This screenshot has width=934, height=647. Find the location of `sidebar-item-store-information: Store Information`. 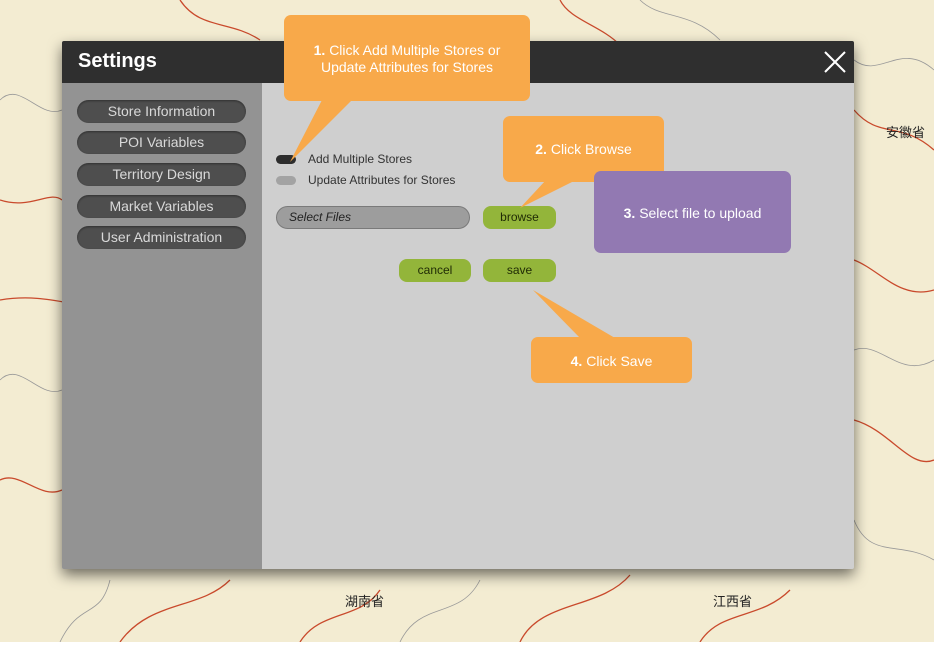

sidebar-item-store-information: Store Information is located at coordinates (161, 111).